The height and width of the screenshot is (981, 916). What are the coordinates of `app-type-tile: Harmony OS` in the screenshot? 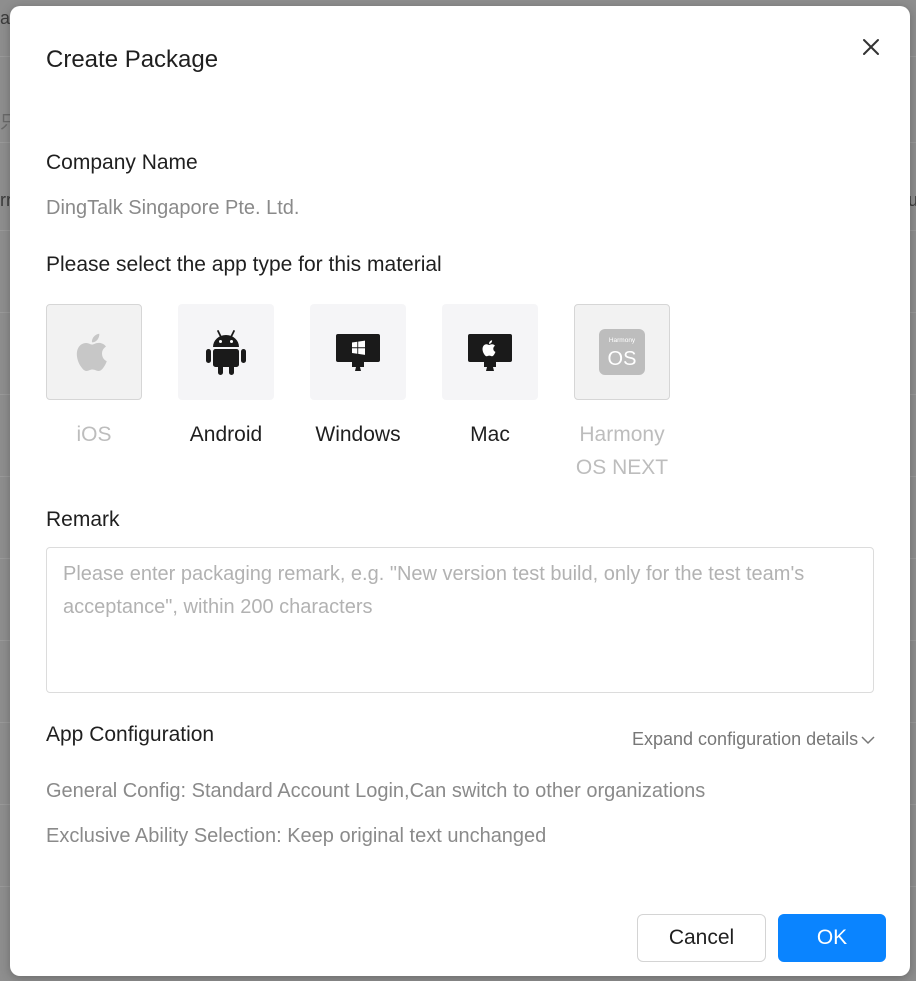 It's located at (622, 352).